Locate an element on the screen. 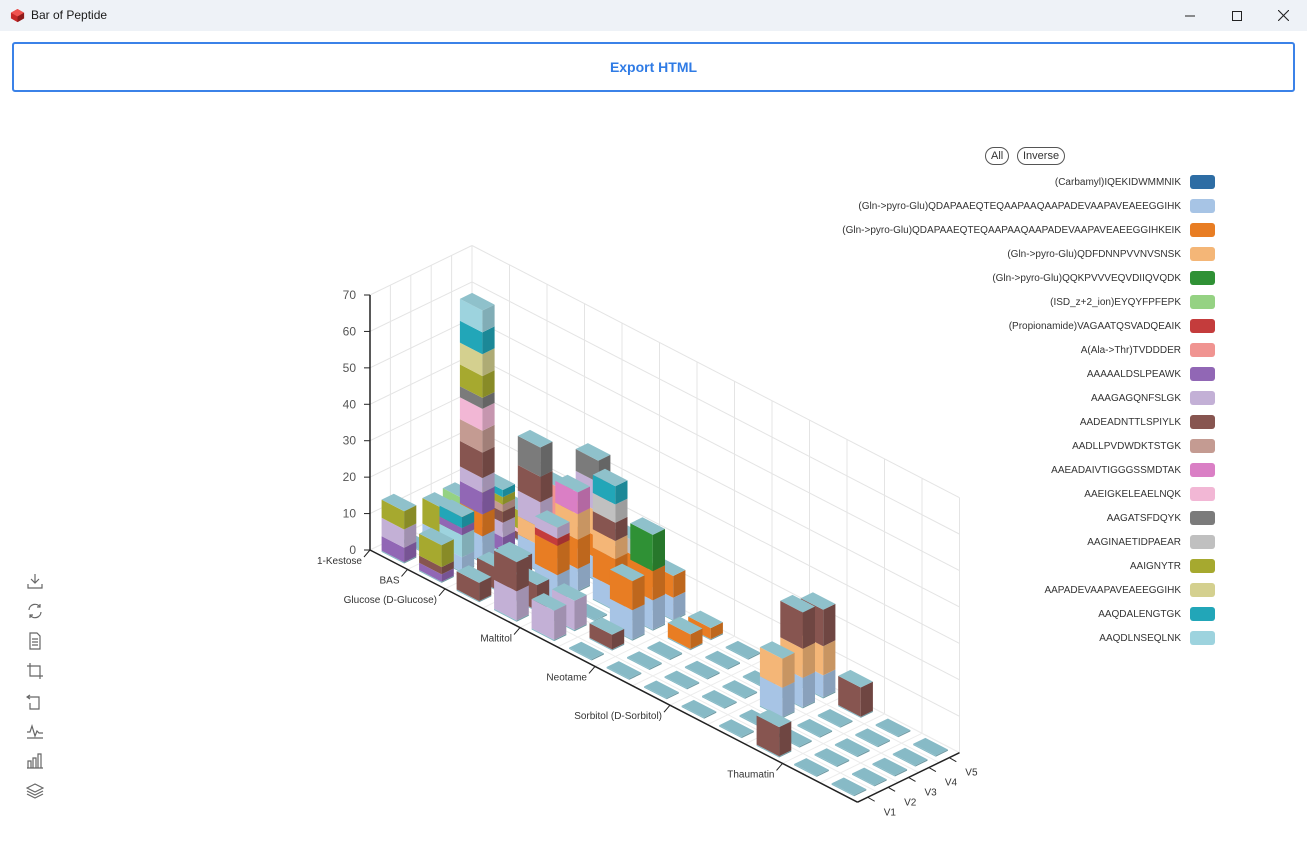 Image resolution: width=1307 pixels, height=842 pixels. y-tick-label: V2 is located at coordinates (910, 802).